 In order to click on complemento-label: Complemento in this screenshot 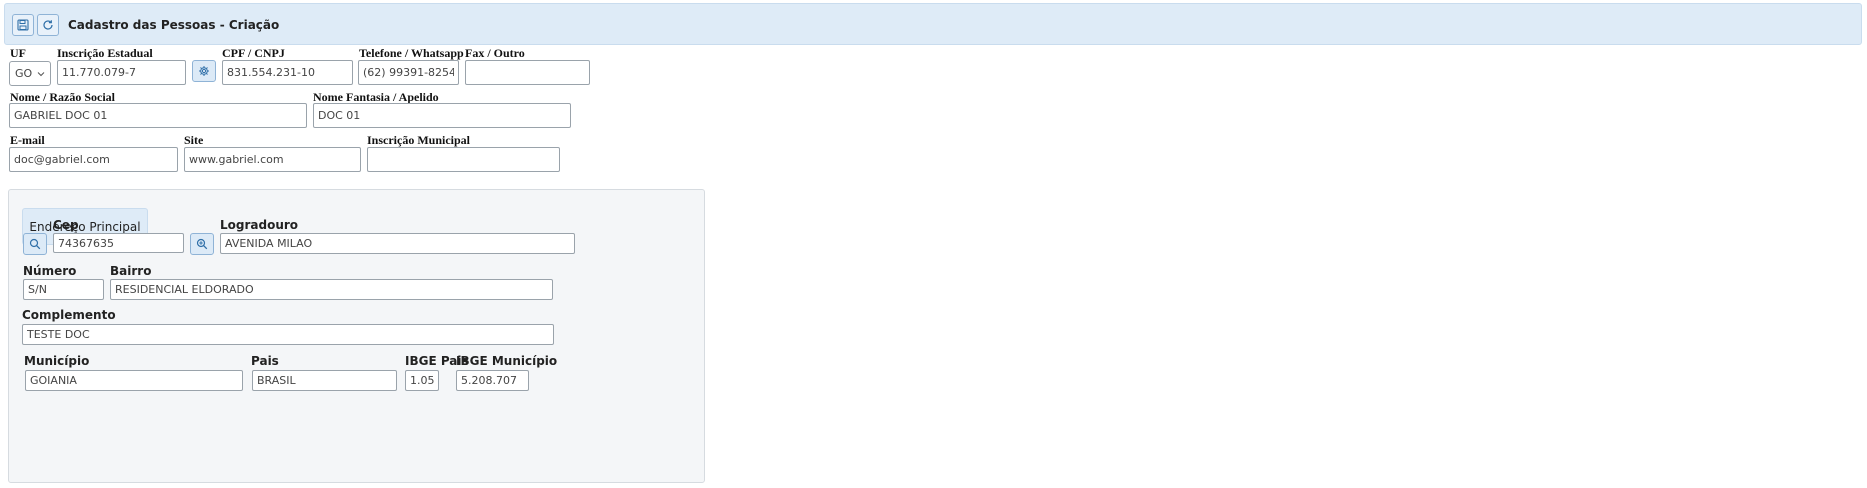, I will do `click(69, 315)`.